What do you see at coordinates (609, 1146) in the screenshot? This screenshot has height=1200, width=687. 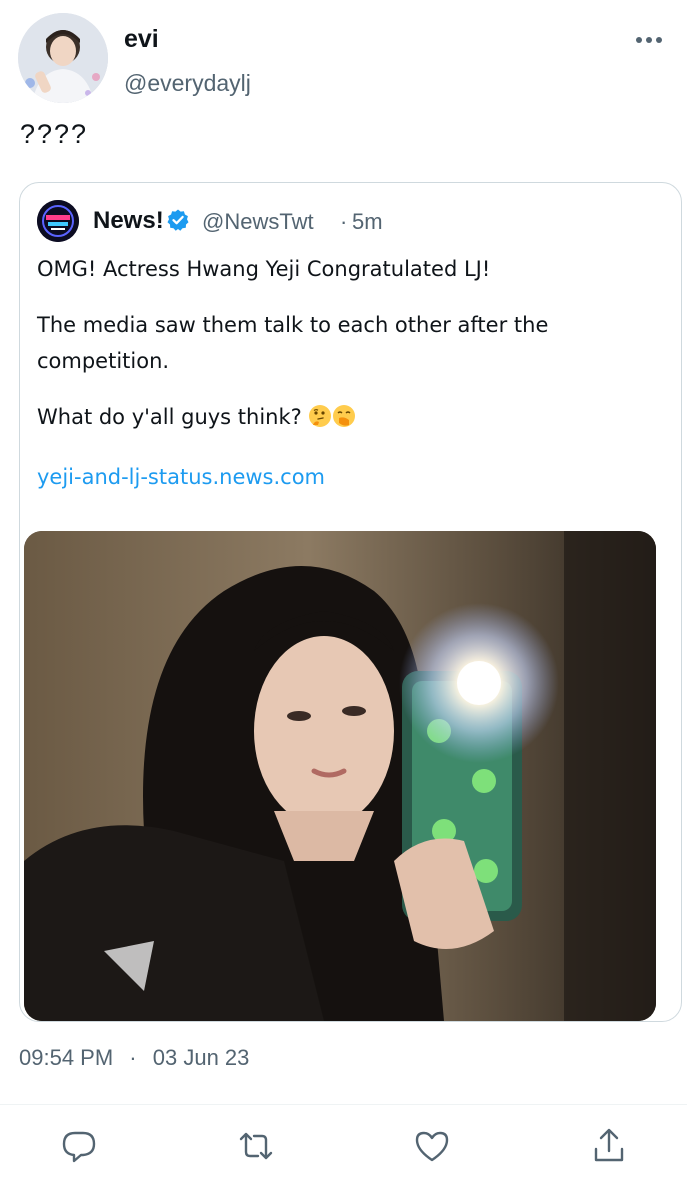 I see `share-icon` at bounding box center [609, 1146].